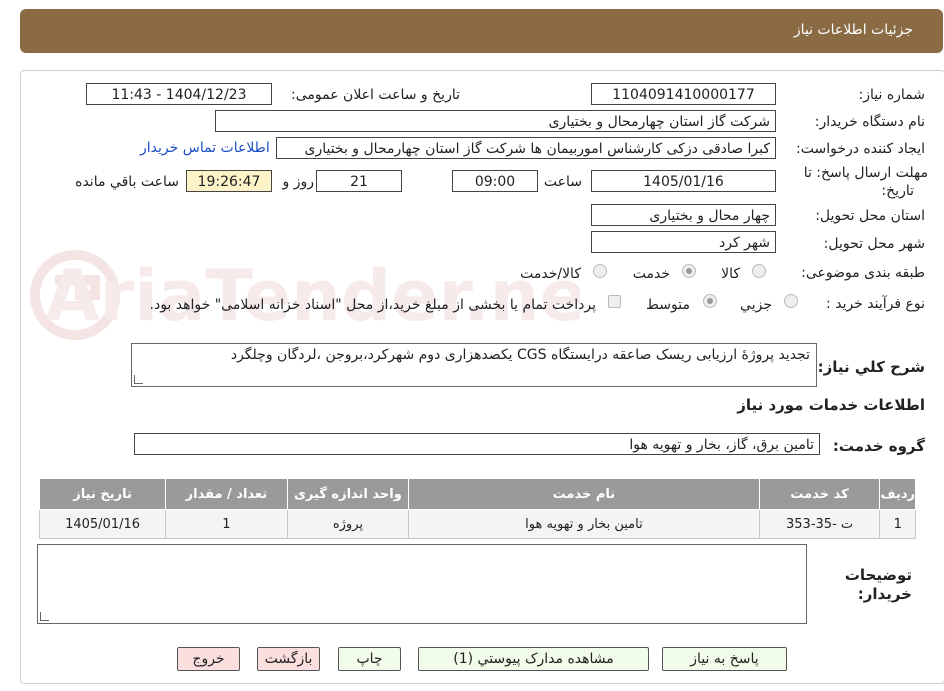 The image size is (944, 691). Describe the element at coordinates (562, 182) in the screenshot. I see `time-label: ساعت` at that location.